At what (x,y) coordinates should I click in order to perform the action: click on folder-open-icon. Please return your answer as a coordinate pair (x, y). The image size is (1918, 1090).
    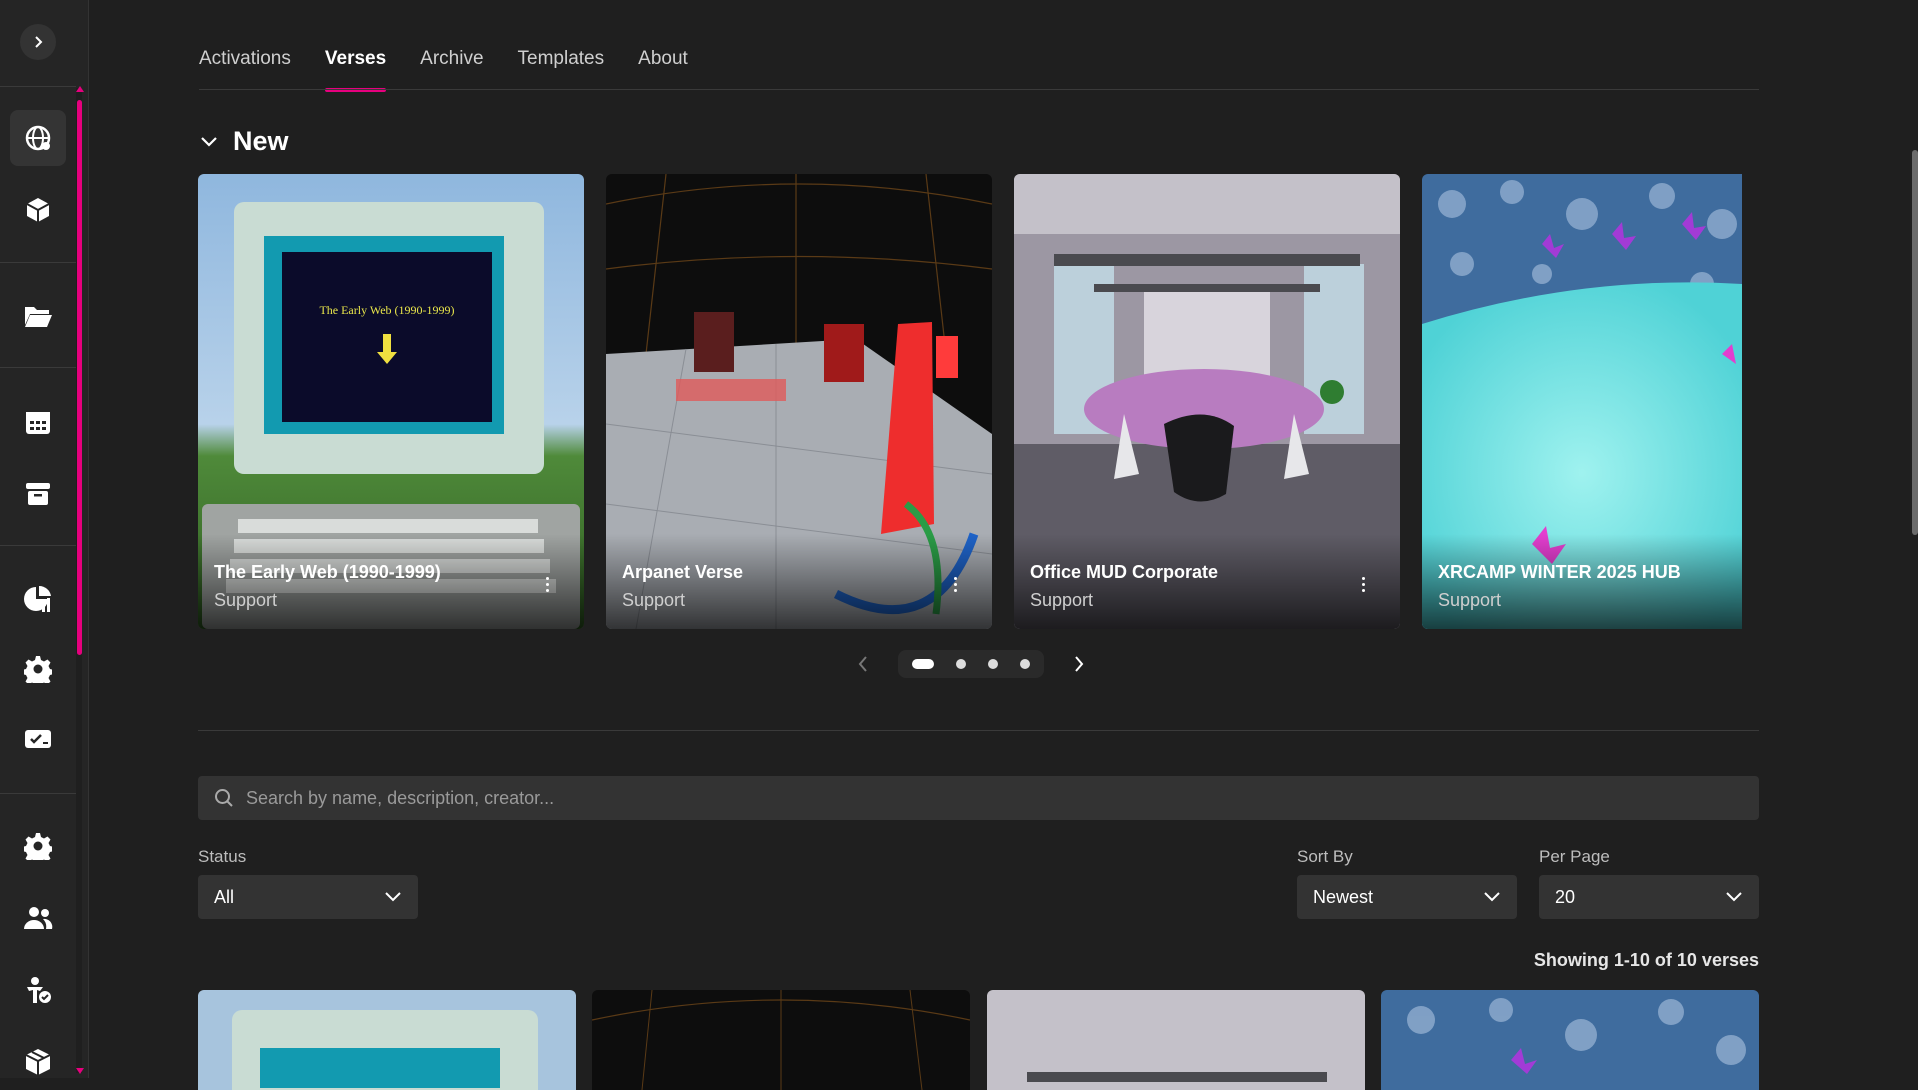
    Looking at the image, I should click on (38, 317).